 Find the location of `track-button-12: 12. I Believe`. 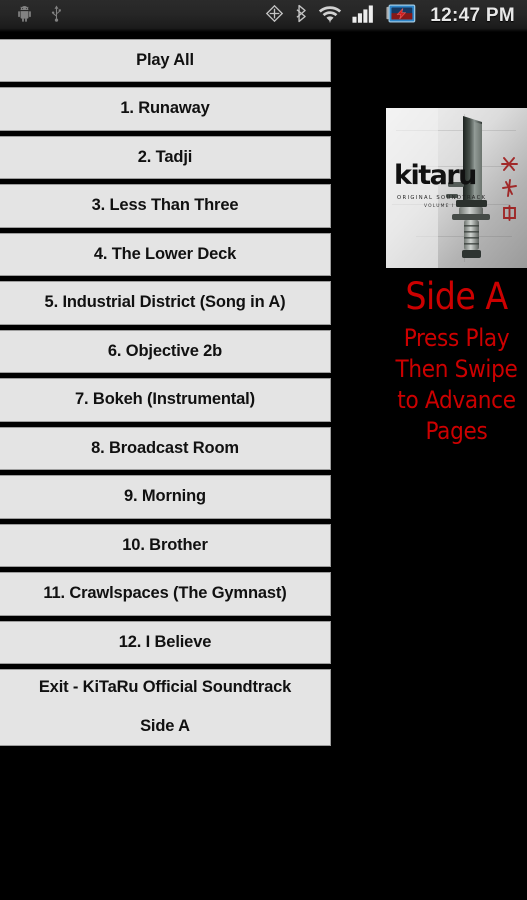

track-button-12: 12. I Believe is located at coordinates (165, 642).